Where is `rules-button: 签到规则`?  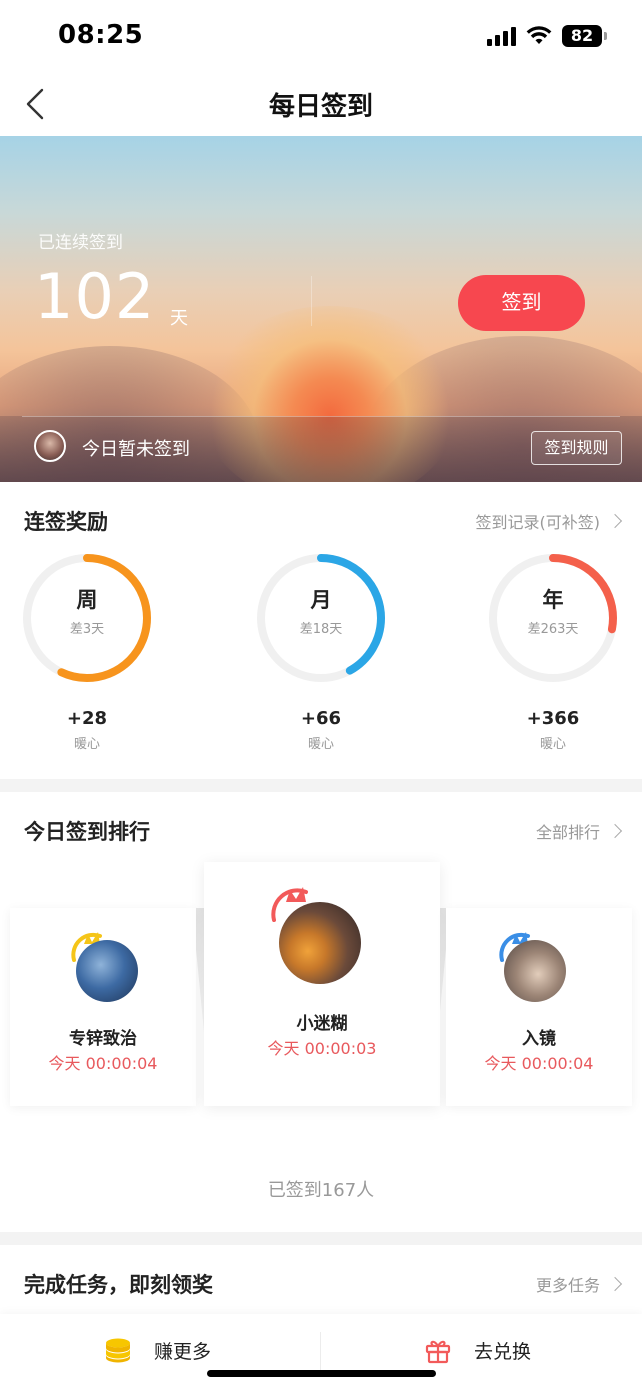
rules-button: 签到规则 is located at coordinates (576, 448).